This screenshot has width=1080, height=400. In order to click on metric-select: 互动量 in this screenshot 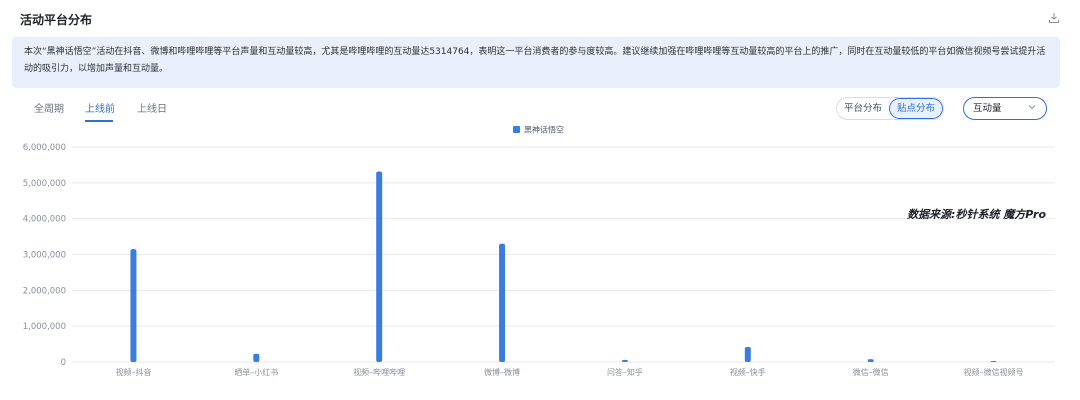, I will do `click(1005, 108)`.